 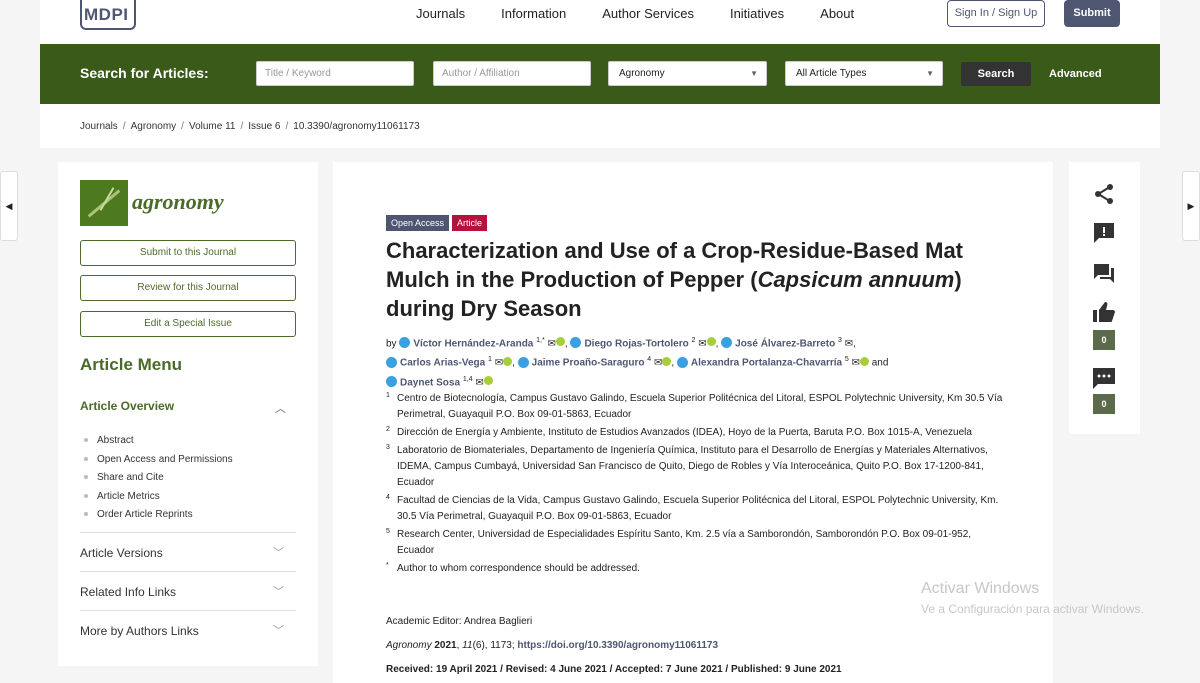 What do you see at coordinates (127, 406) in the screenshot?
I see `article-overview-toggle: Article Overview` at bounding box center [127, 406].